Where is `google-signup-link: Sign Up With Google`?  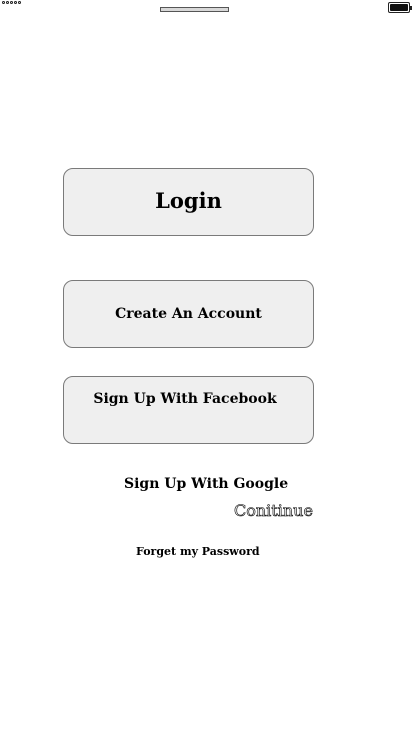 google-signup-link: Sign Up With Google is located at coordinates (206, 484).